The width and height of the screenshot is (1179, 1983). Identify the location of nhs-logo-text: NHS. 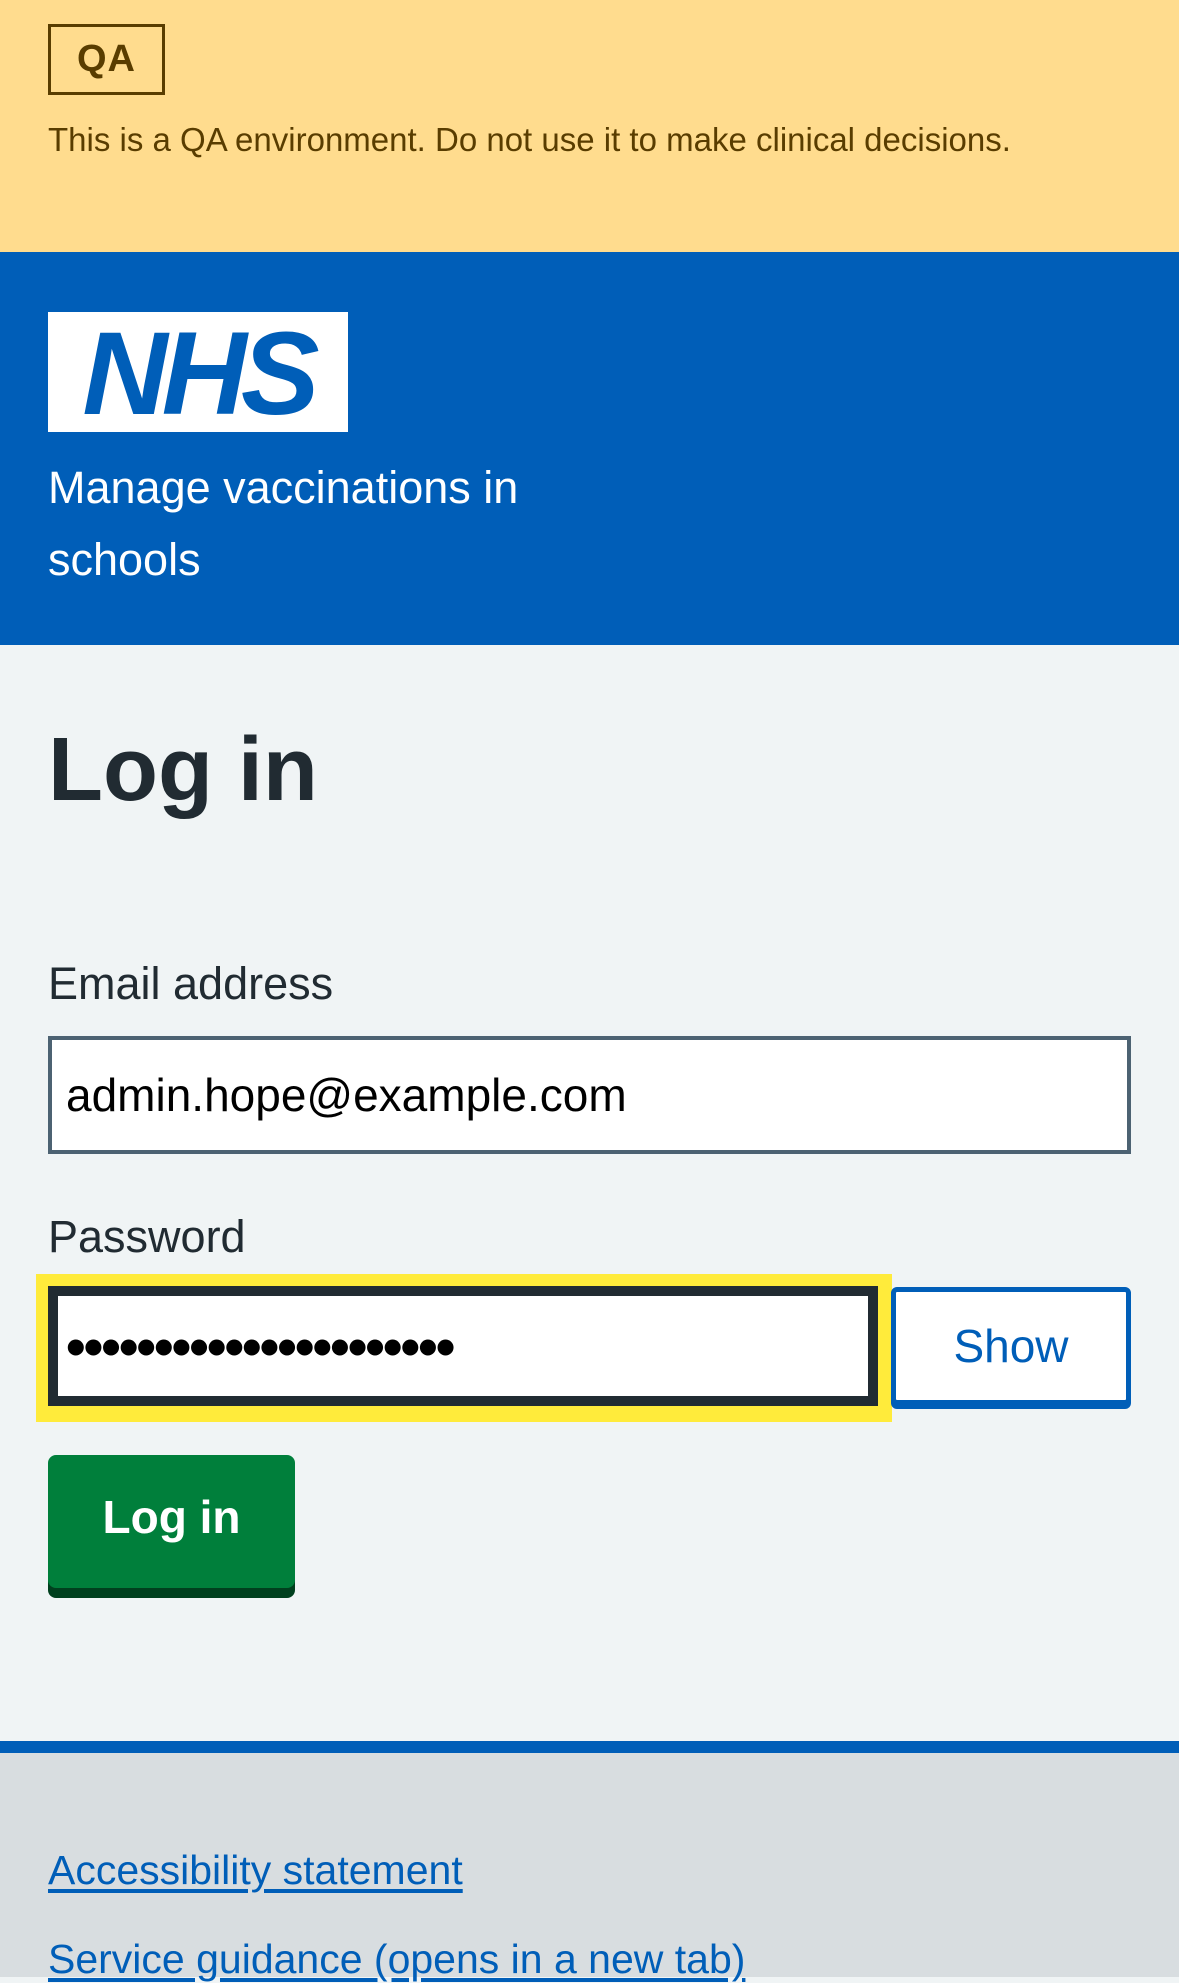
(200, 374).